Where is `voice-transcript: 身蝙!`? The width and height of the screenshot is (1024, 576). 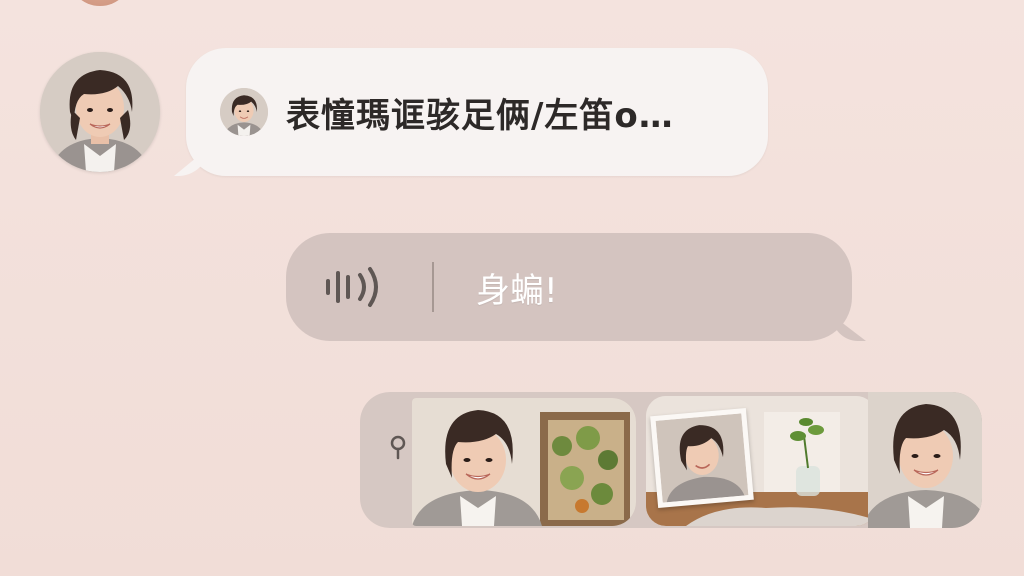 voice-transcript: 身蝙! is located at coordinates (517, 290).